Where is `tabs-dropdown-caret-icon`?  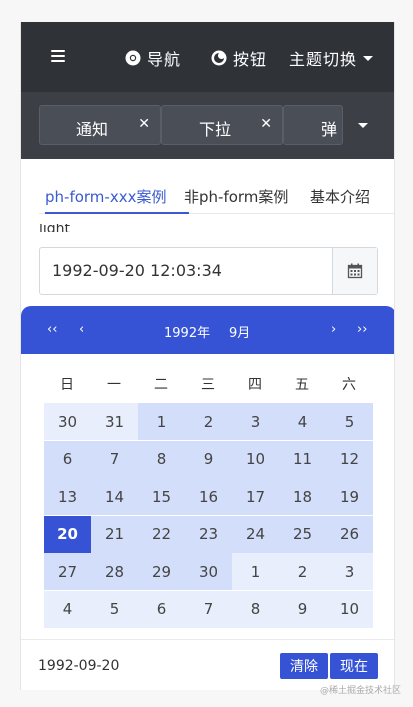 tabs-dropdown-caret-icon is located at coordinates (363, 125).